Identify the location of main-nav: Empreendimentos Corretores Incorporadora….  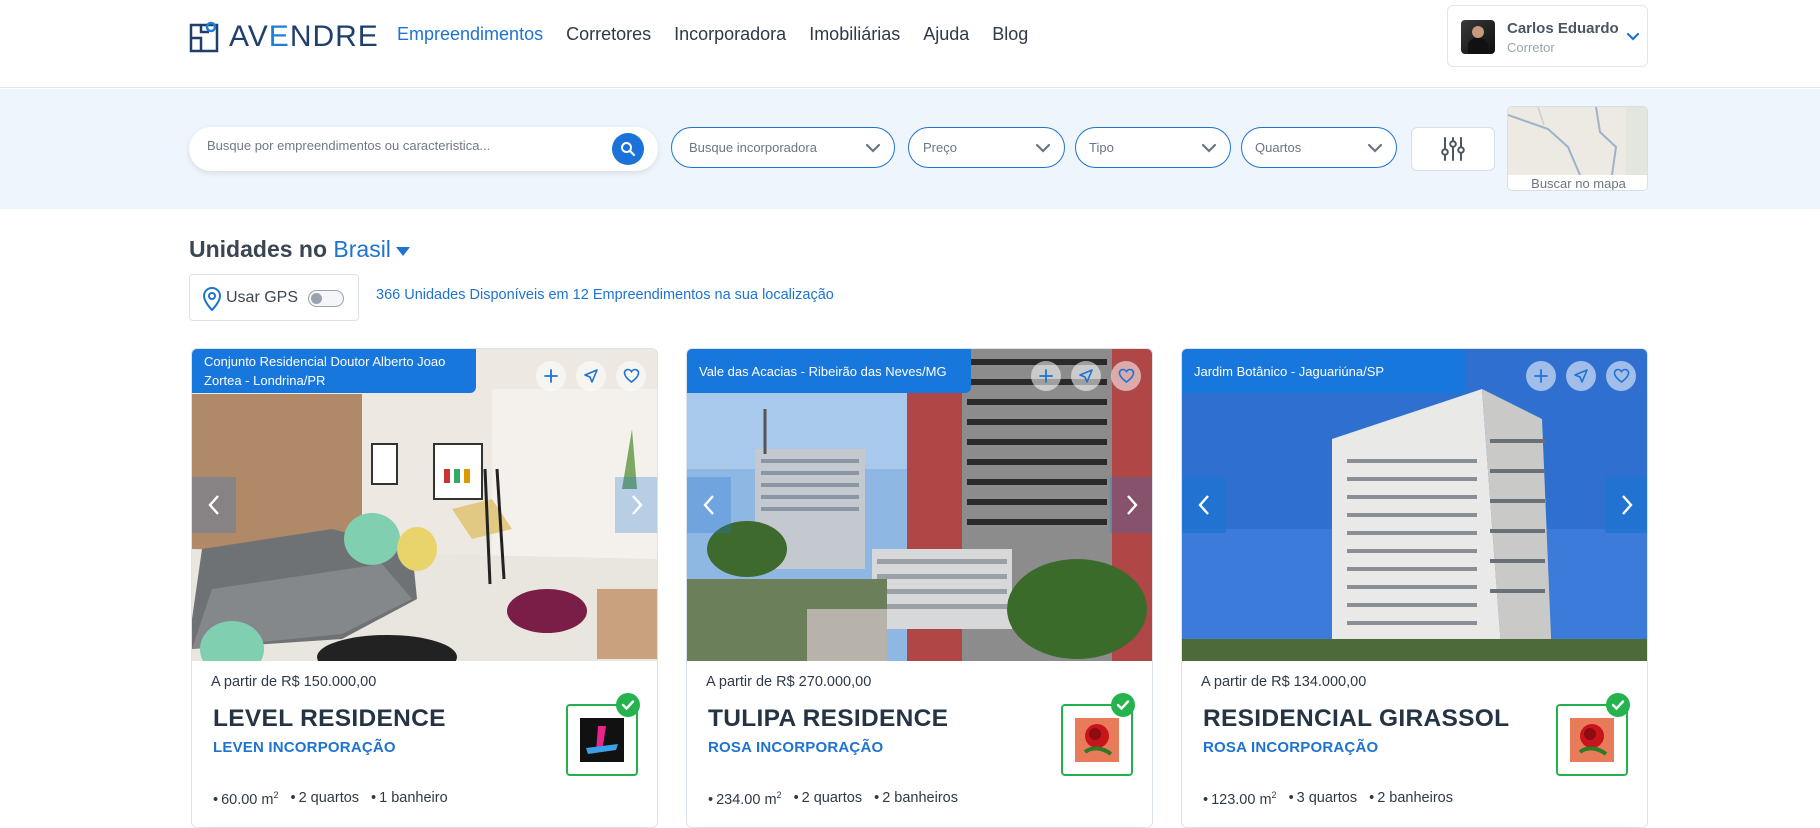
(712, 34).